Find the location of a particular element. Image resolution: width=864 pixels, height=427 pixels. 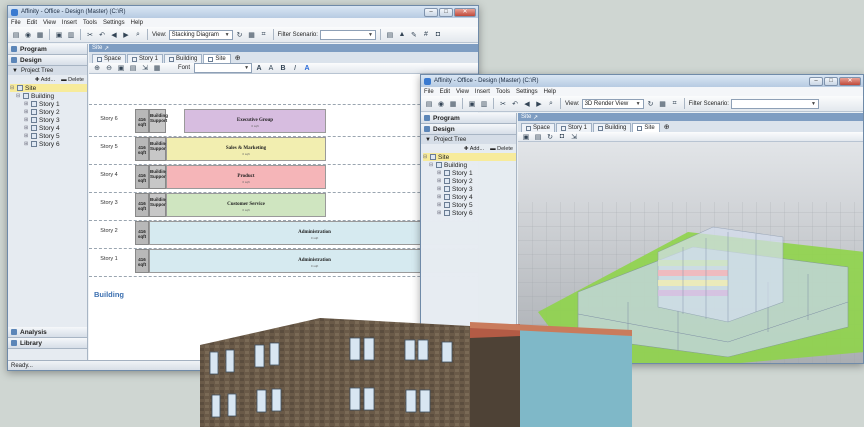

tree-item-story-4: ⊞ Story 4 is located at coordinates (48, 128).